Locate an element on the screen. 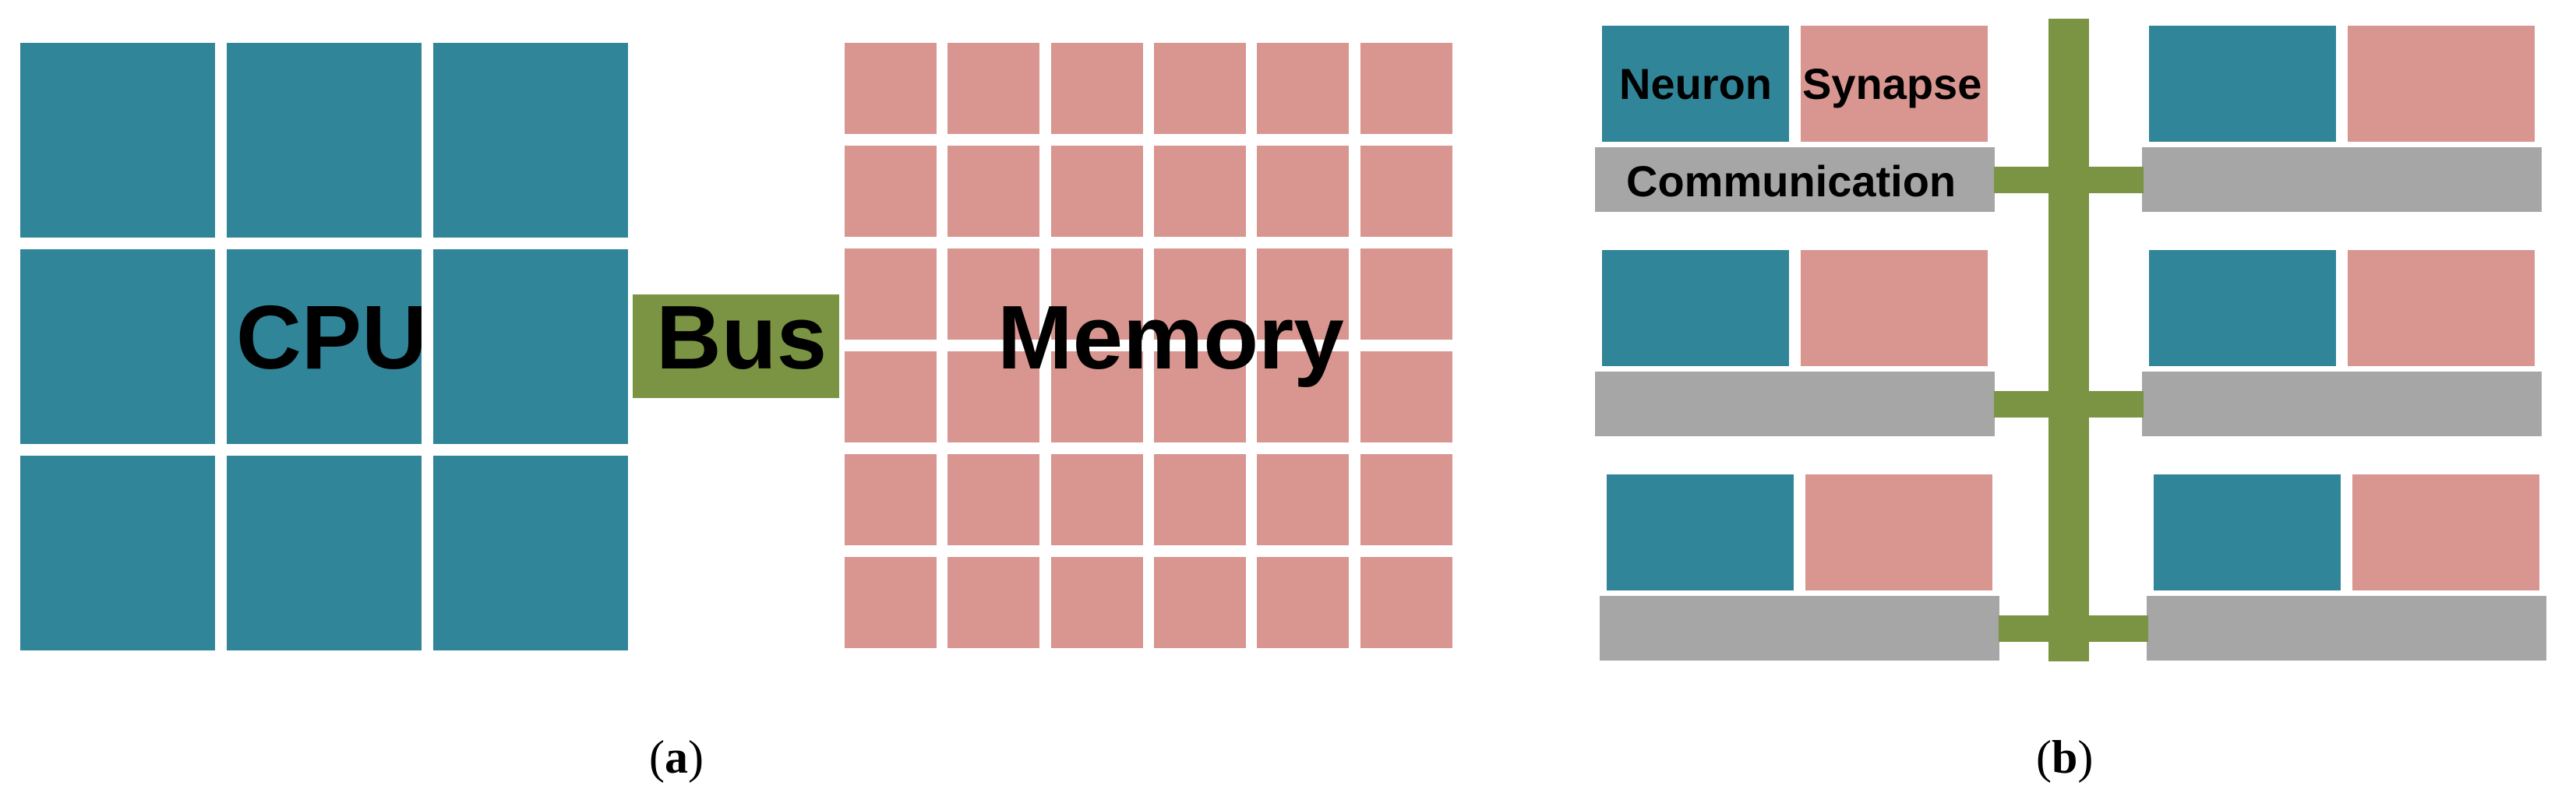 The width and height of the screenshot is (2576, 800). neuron-label: Neuron is located at coordinates (1695, 83).